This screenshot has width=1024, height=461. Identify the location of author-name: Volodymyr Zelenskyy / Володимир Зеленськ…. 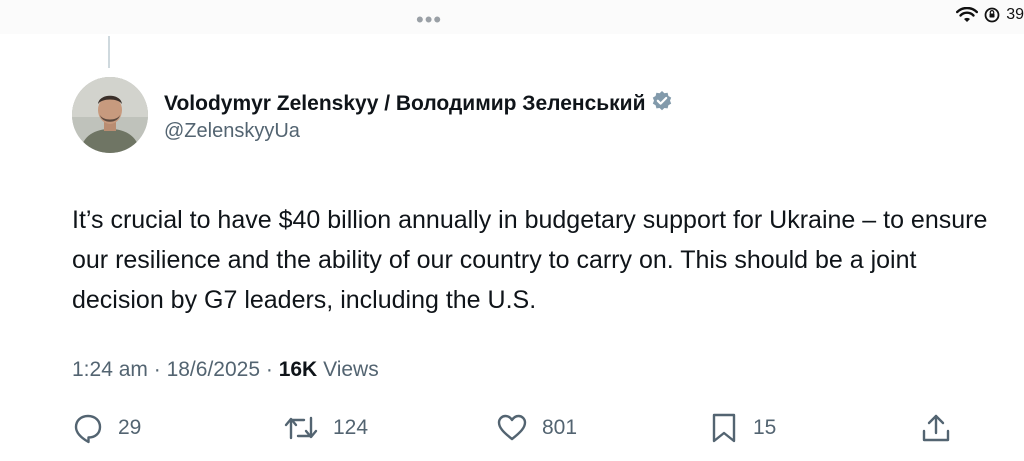
(404, 104).